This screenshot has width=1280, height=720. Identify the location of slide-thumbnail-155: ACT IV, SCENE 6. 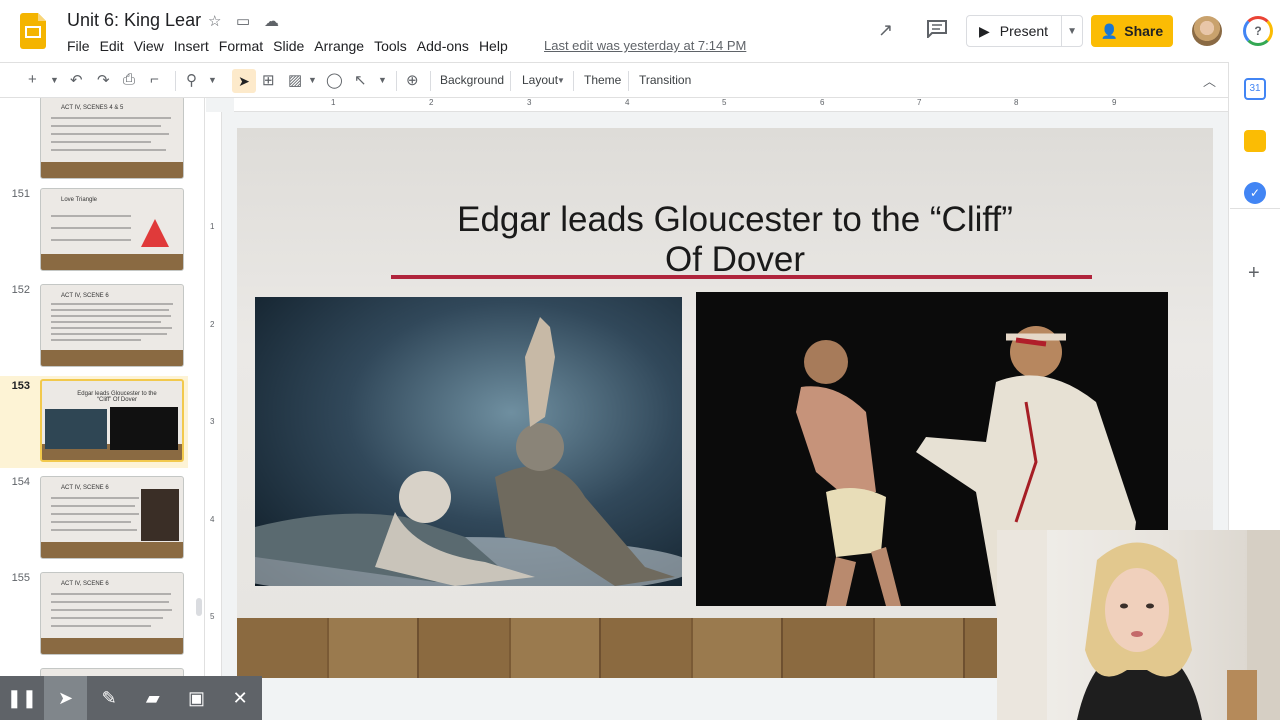
(112, 613).